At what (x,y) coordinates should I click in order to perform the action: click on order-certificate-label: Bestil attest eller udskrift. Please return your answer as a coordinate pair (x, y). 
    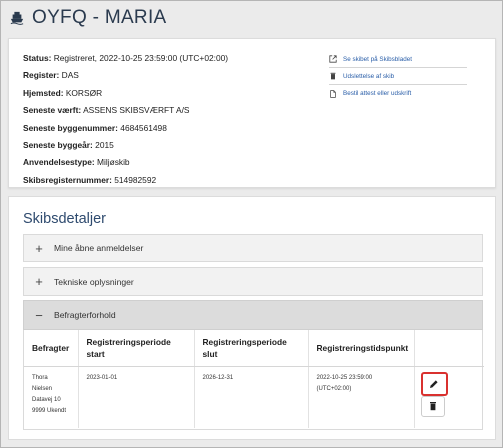
    Looking at the image, I should click on (377, 93).